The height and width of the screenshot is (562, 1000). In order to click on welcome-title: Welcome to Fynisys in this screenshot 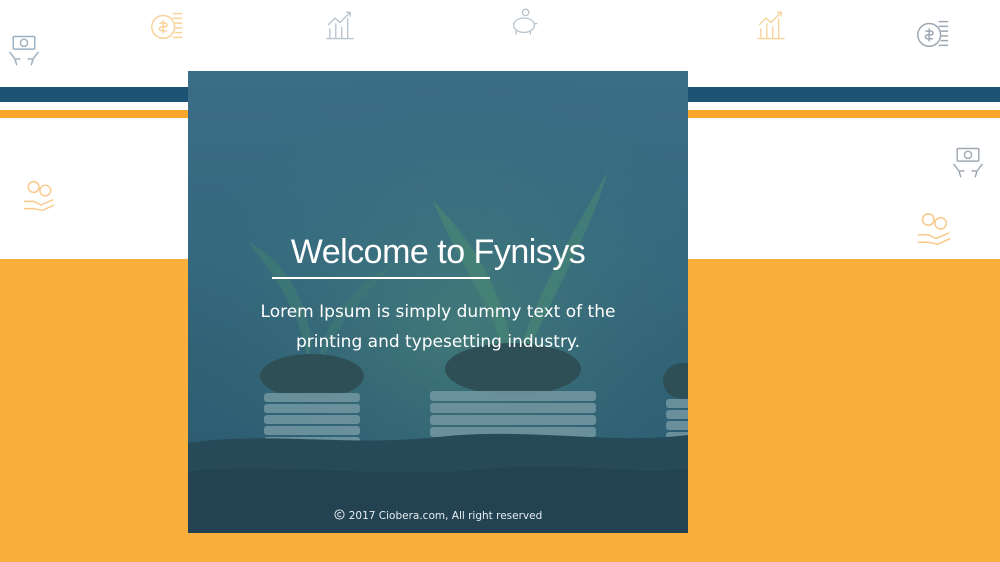, I will do `click(438, 252)`.